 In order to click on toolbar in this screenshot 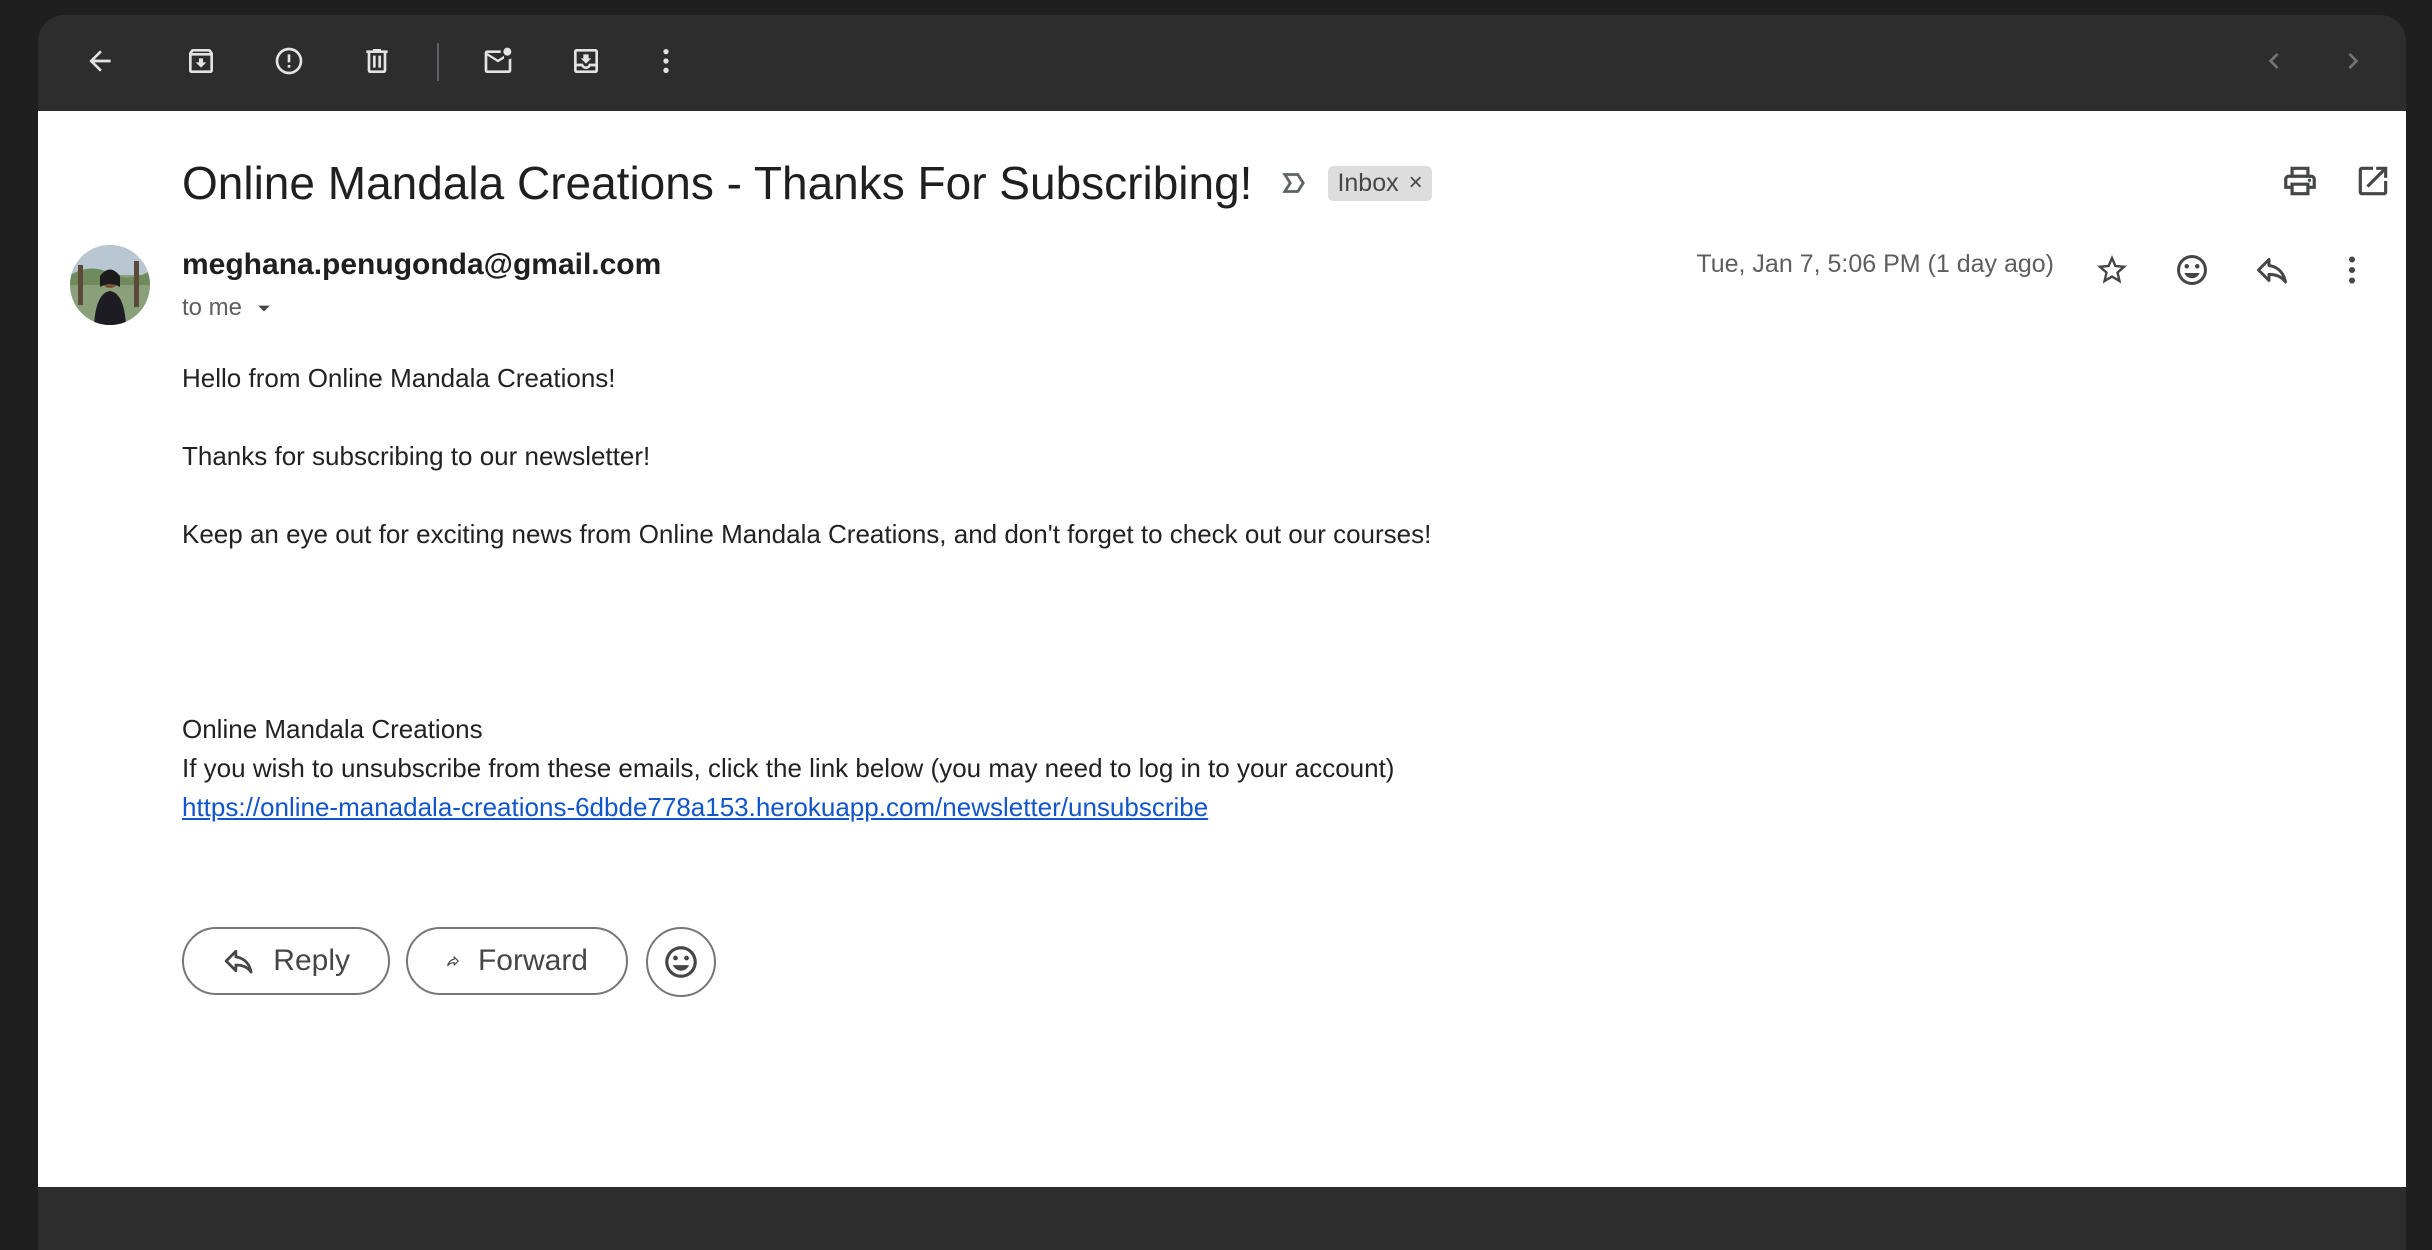, I will do `click(1222, 63)`.